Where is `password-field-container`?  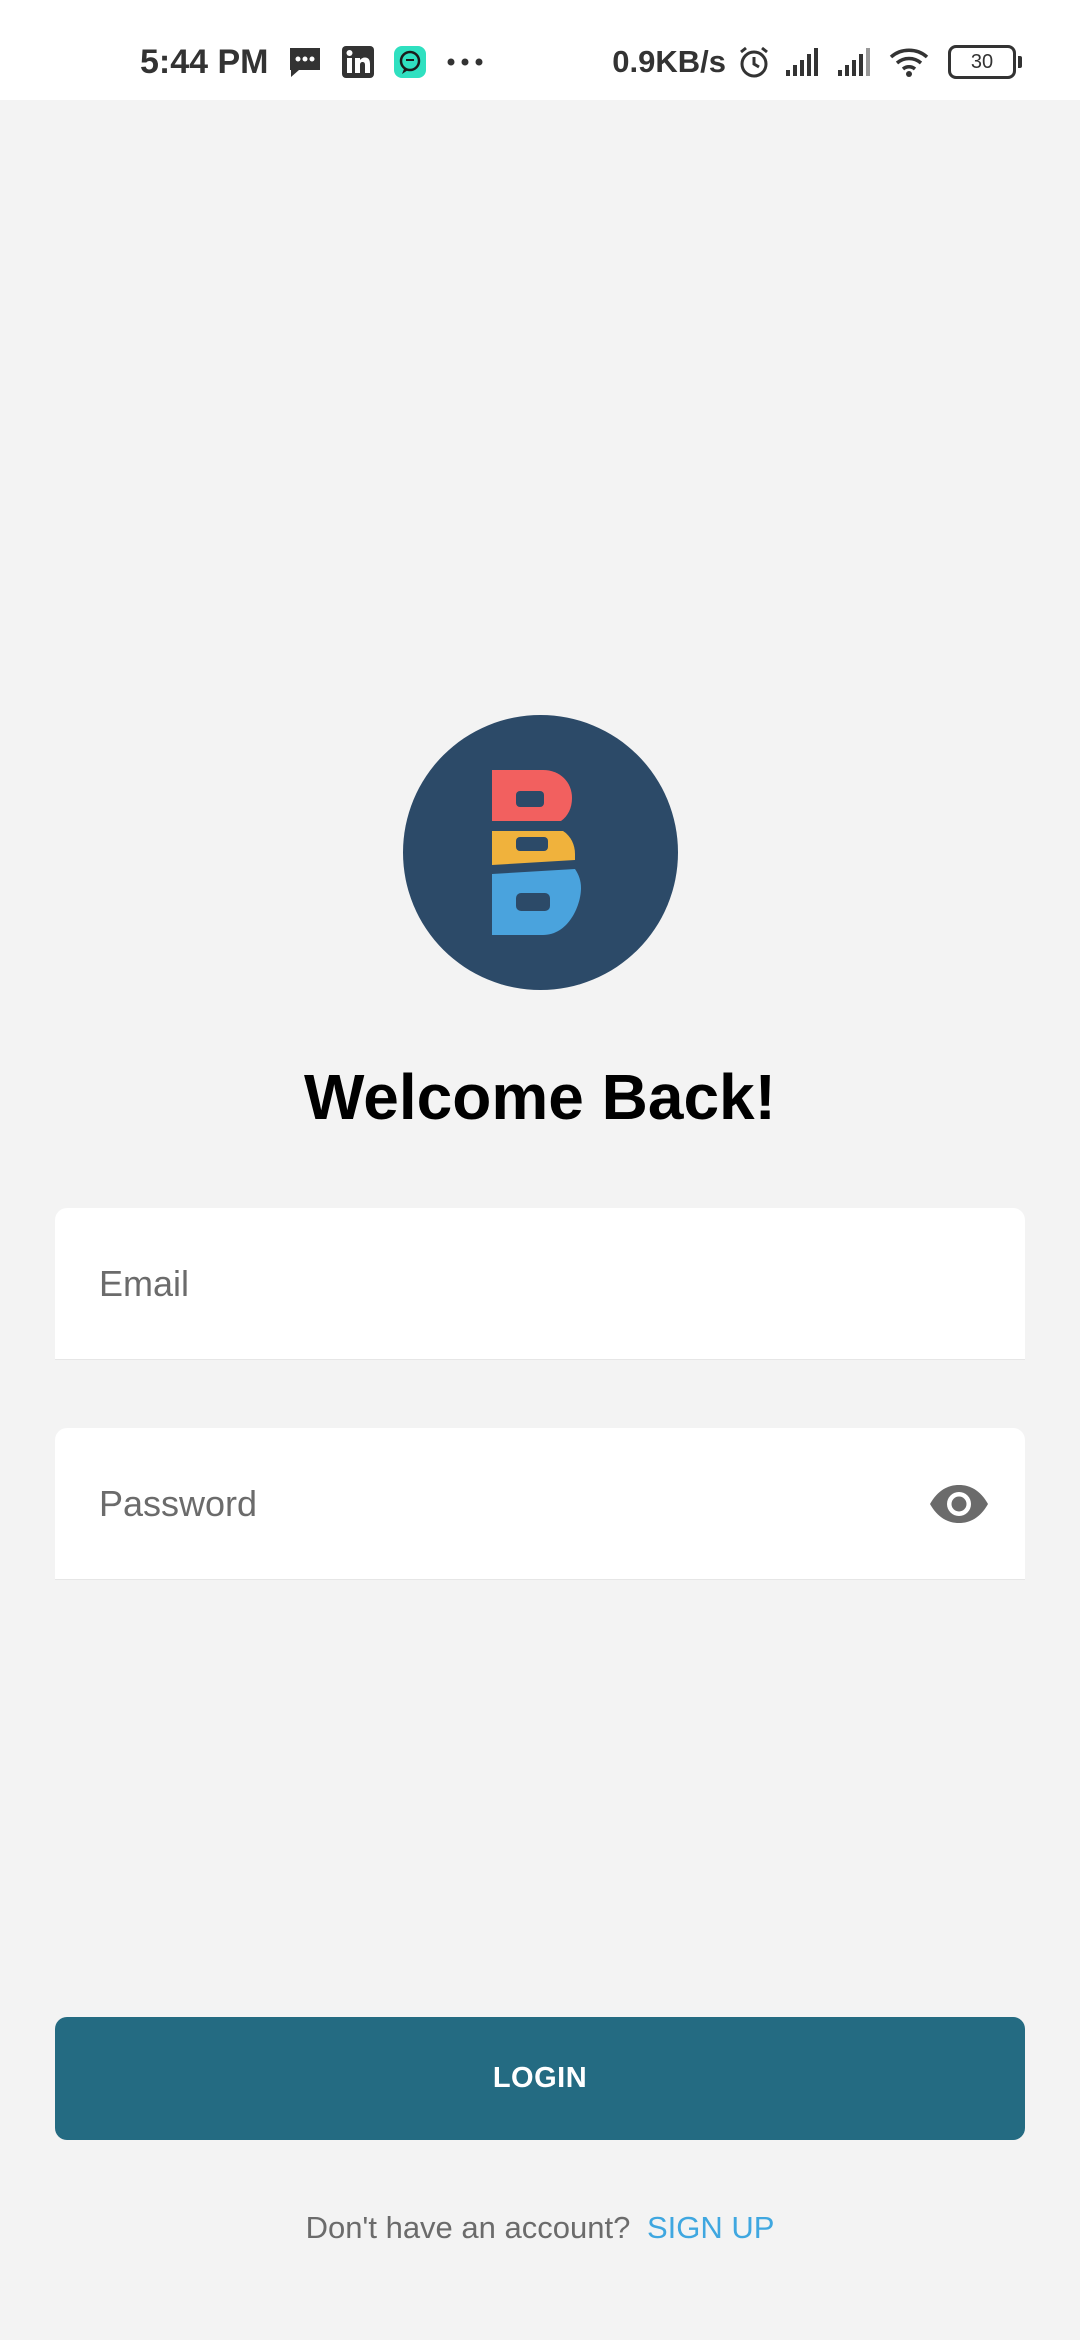
password-field-container is located at coordinates (540, 1504).